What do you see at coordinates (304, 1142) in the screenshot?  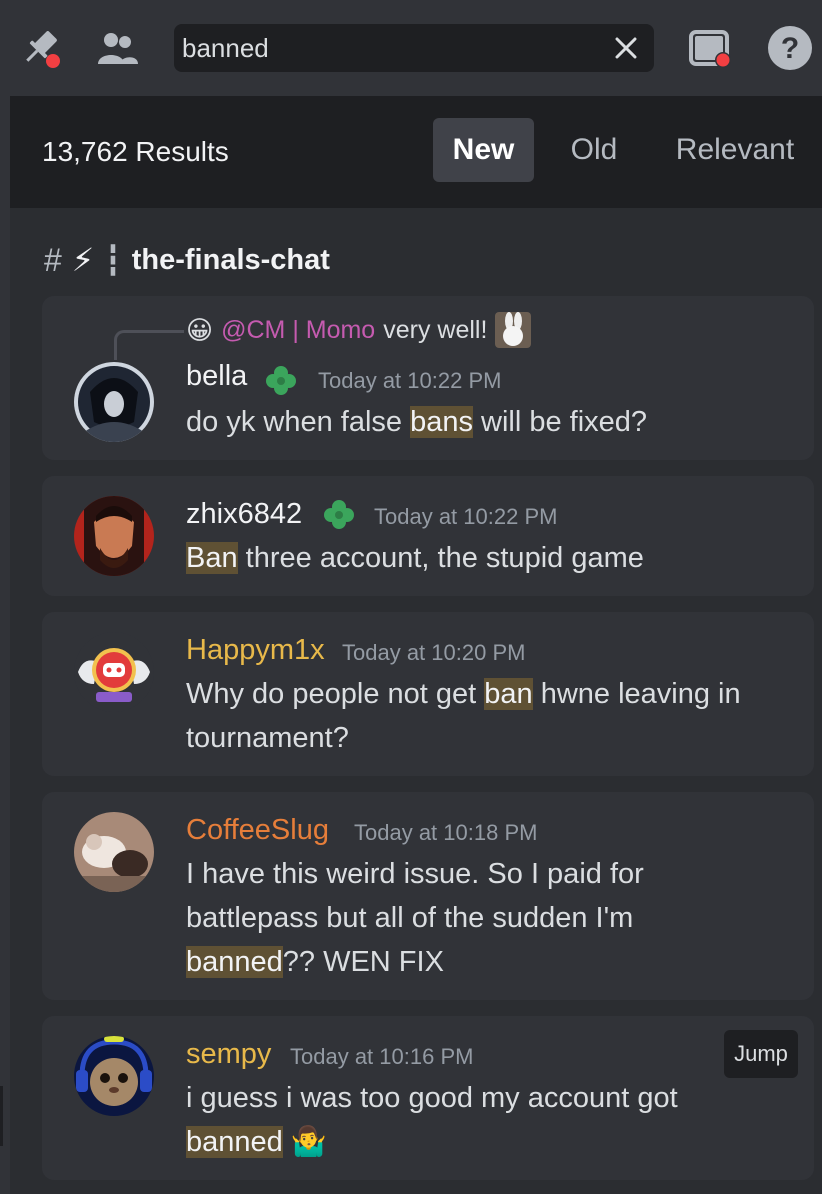 I see `shrug-emoji: 🤷‍♂️` at bounding box center [304, 1142].